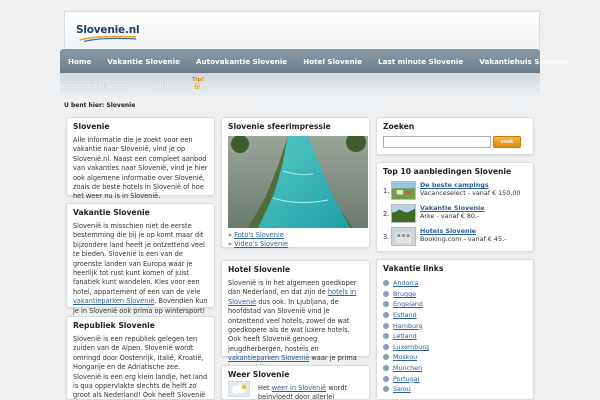 The height and width of the screenshot is (400, 600). I want to click on offer-number: 3., so click(386, 237).